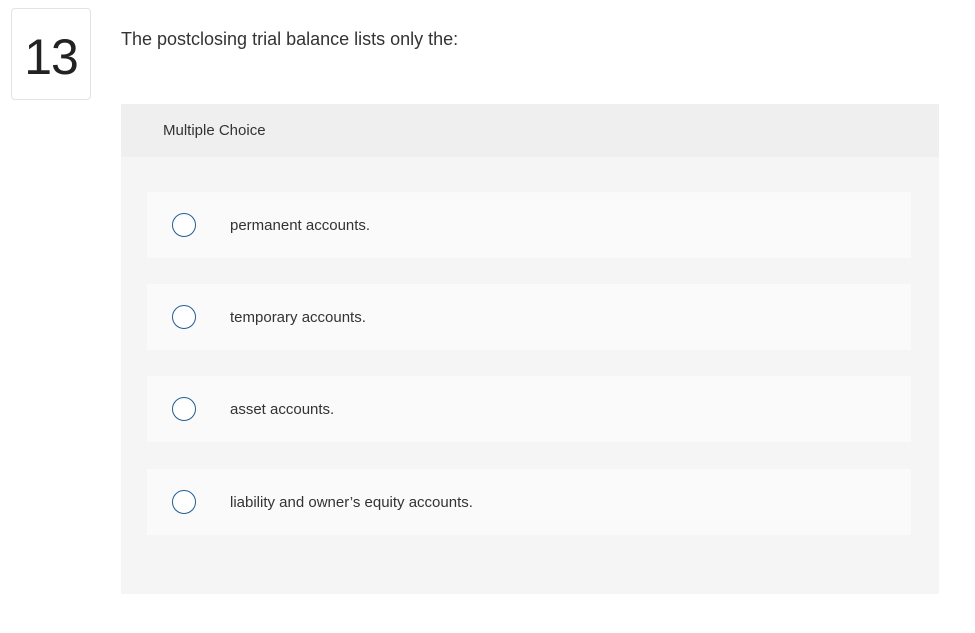 The width and height of the screenshot is (975, 633). Describe the element at coordinates (529, 409) in the screenshot. I see `answer-option-3: asset accounts.` at that location.